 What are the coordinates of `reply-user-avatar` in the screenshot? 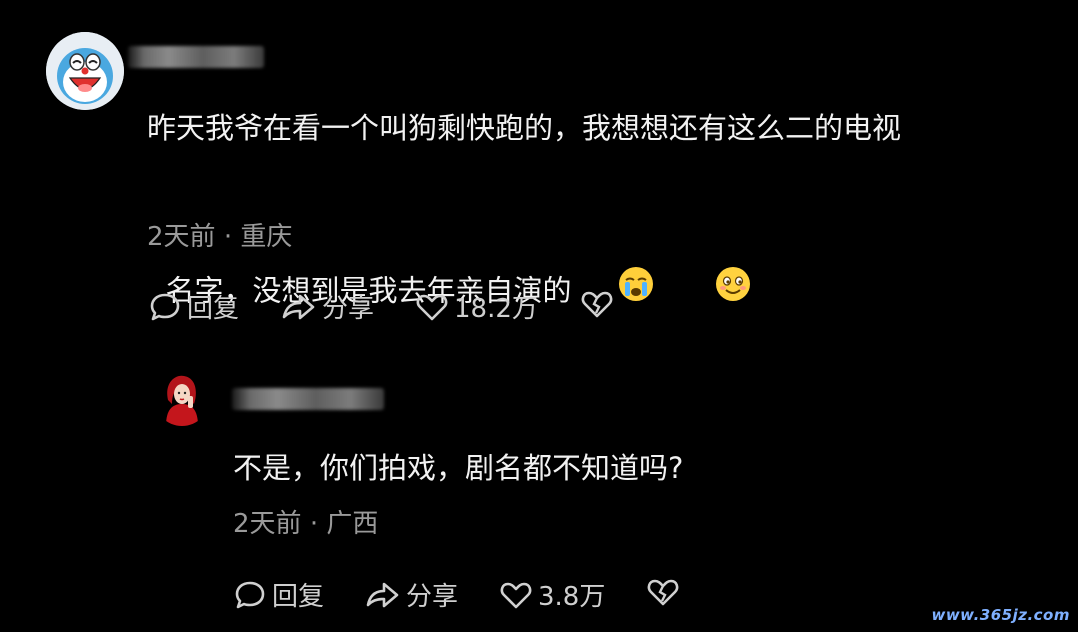 It's located at (182, 398).